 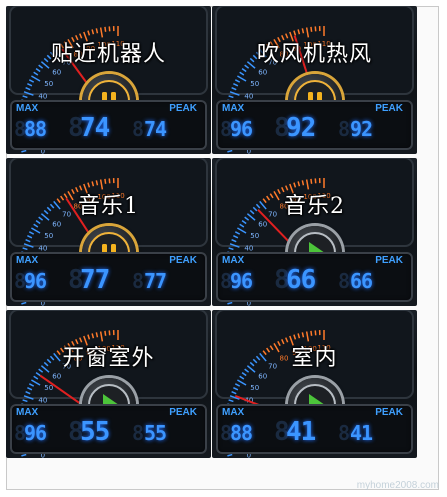 I want to click on tile-title: 吹风机热风, so click(x=314, y=54).